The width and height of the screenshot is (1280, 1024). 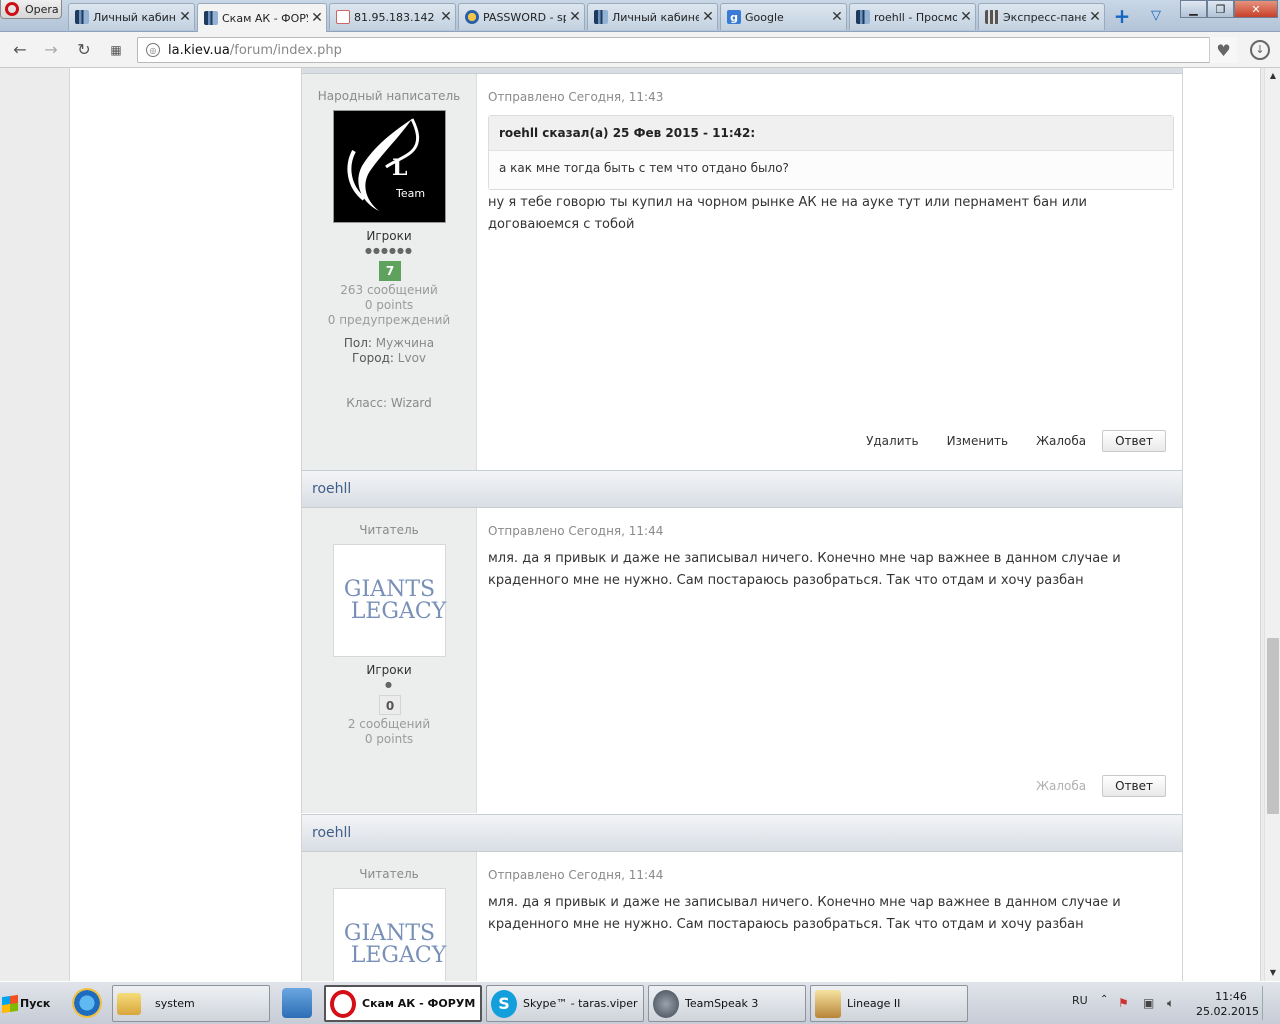 What do you see at coordinates (1270, 1003) in the screenshot?
I see `show-desktop-button` at bounding box center [1270, 1003].